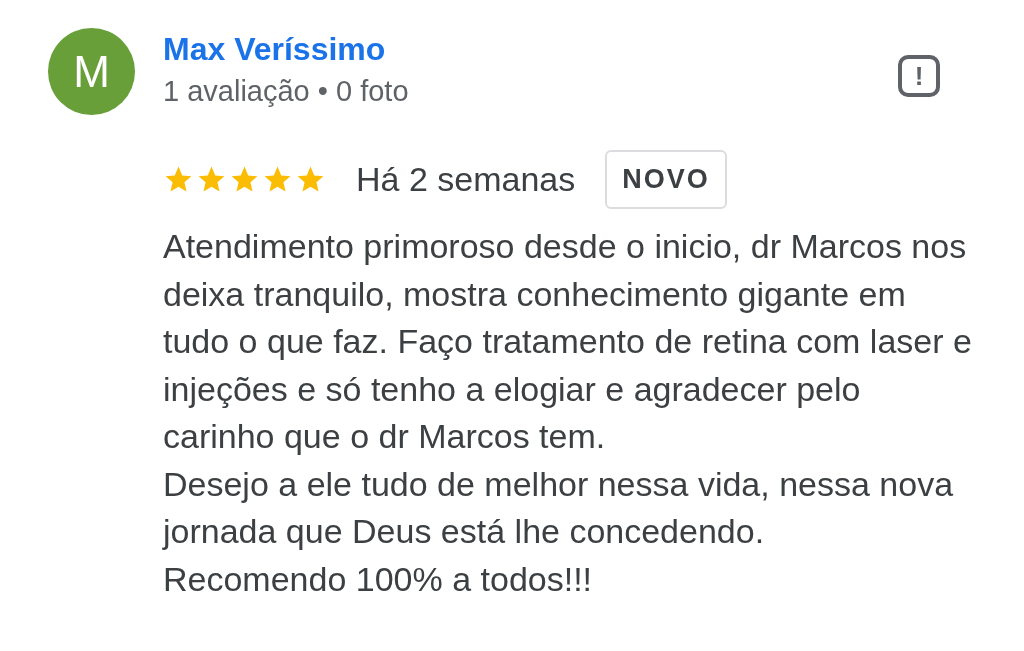  Describe the element at coordinates (466, 179) in the screenshot. I see `review-time: Há 2 semanas` at that location.